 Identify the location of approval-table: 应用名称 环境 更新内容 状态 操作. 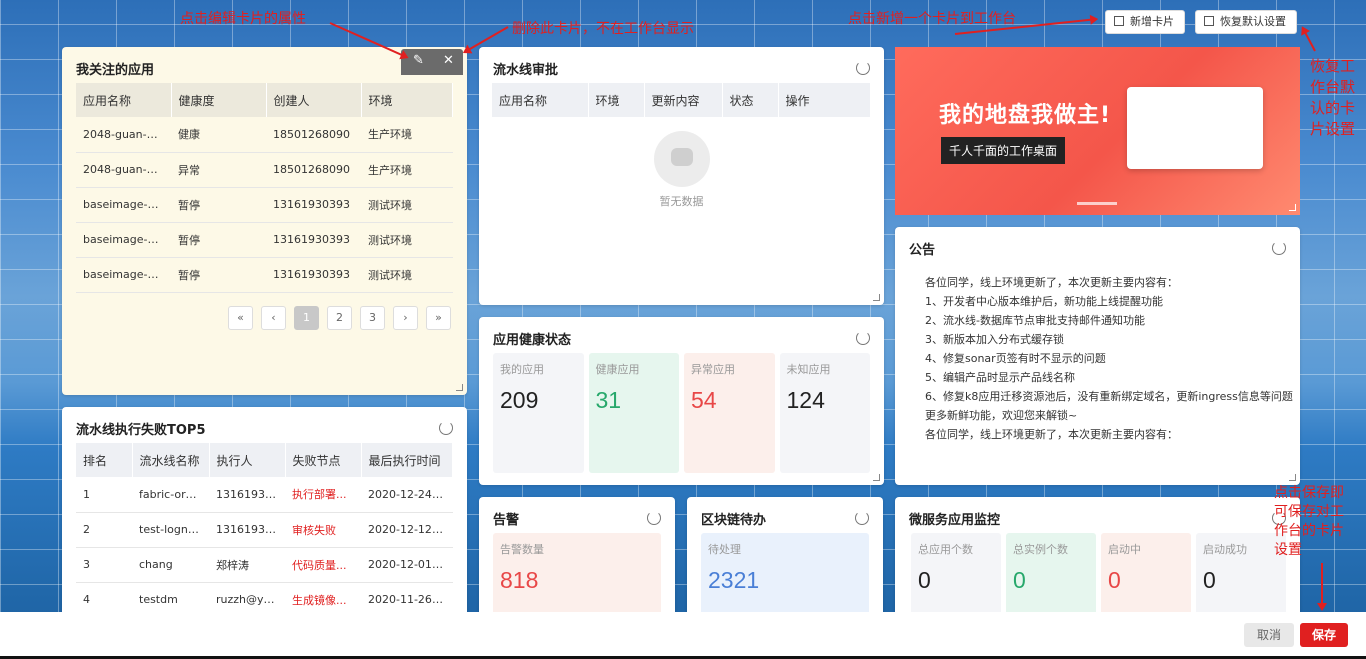
(681, 100).